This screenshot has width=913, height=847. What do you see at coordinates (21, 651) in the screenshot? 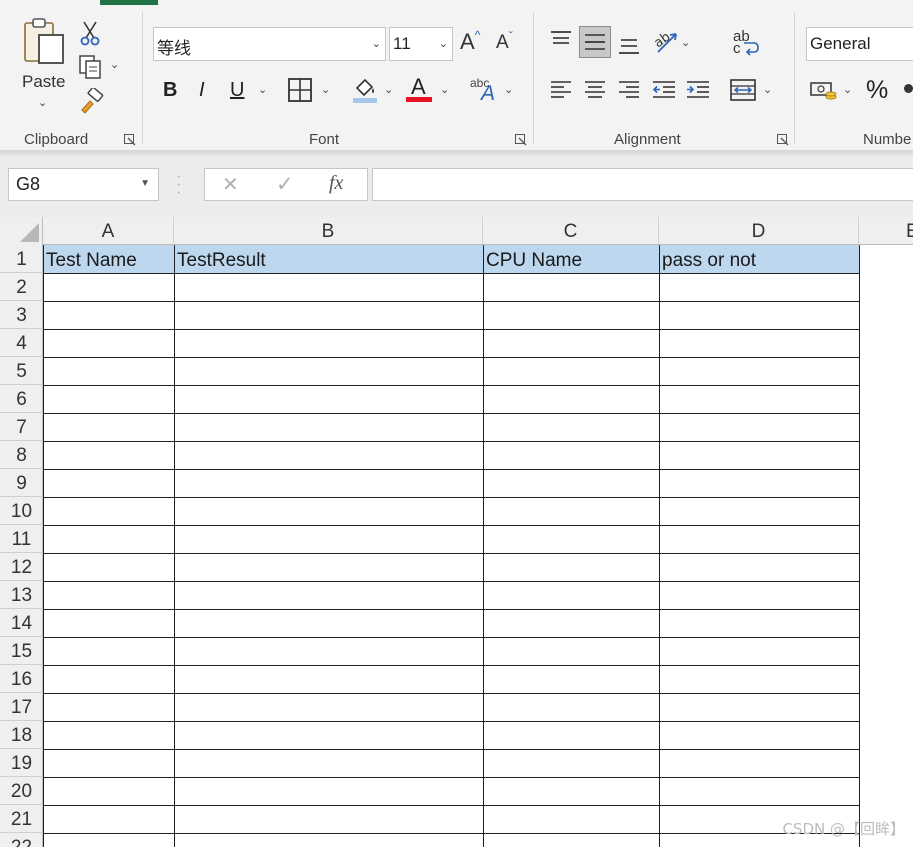
I see `row-header: 15` at bounding box center [21, 651].